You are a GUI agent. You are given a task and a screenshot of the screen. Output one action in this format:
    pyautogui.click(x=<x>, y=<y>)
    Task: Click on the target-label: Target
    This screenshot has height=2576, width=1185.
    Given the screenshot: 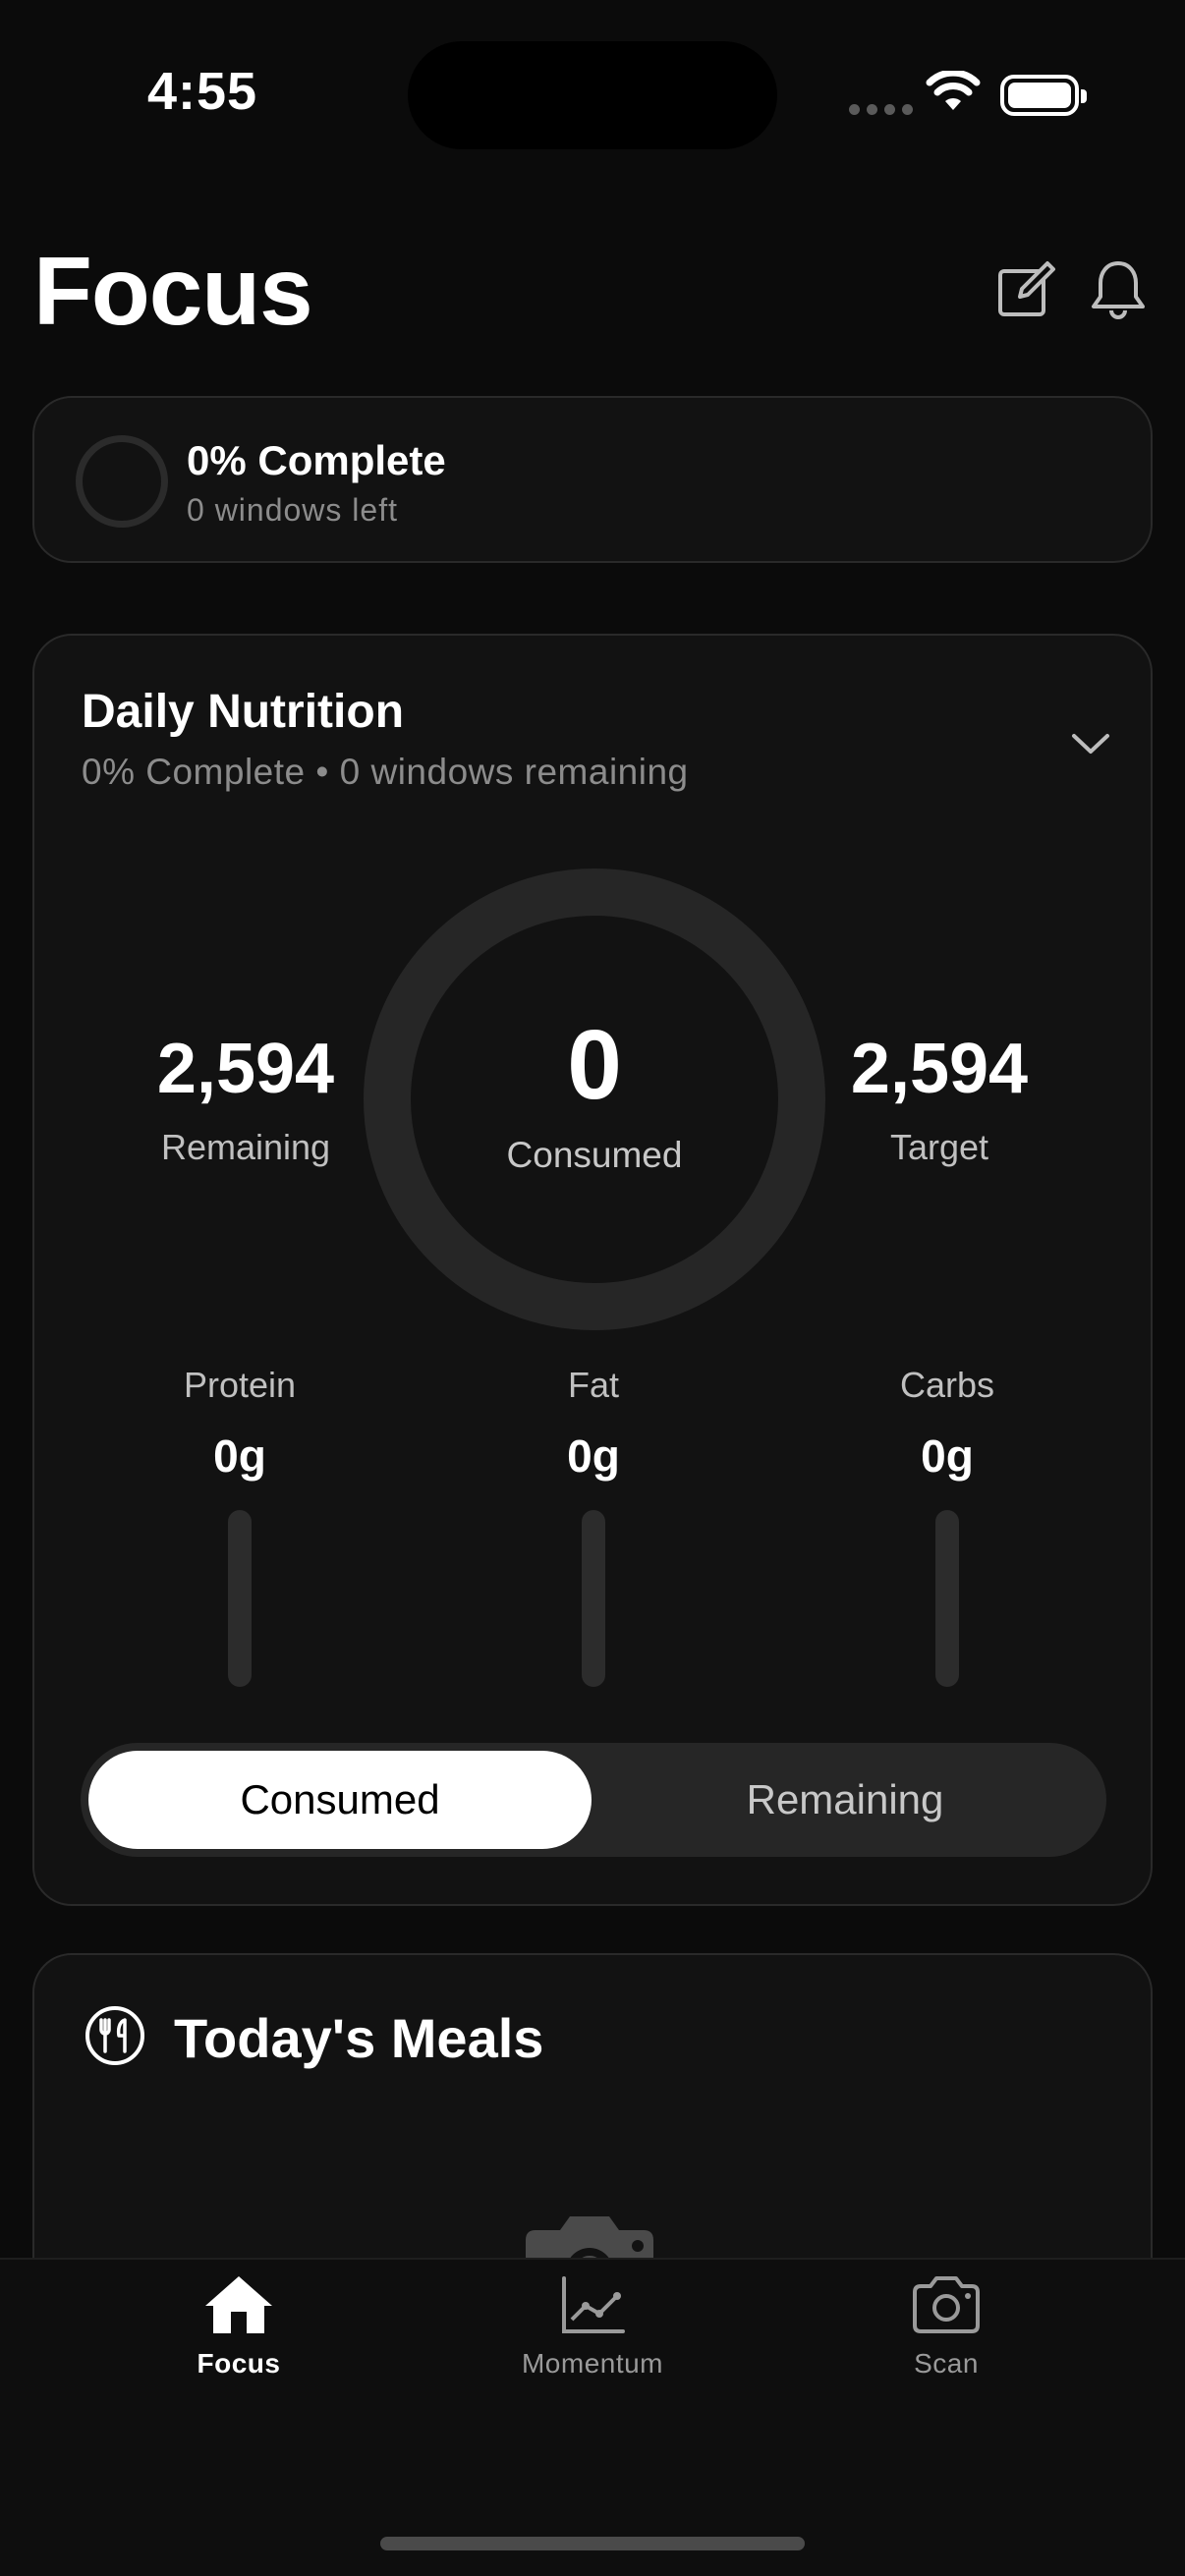 What is the action you would take?
    pyautogui.click(x=939, y=1147)
    